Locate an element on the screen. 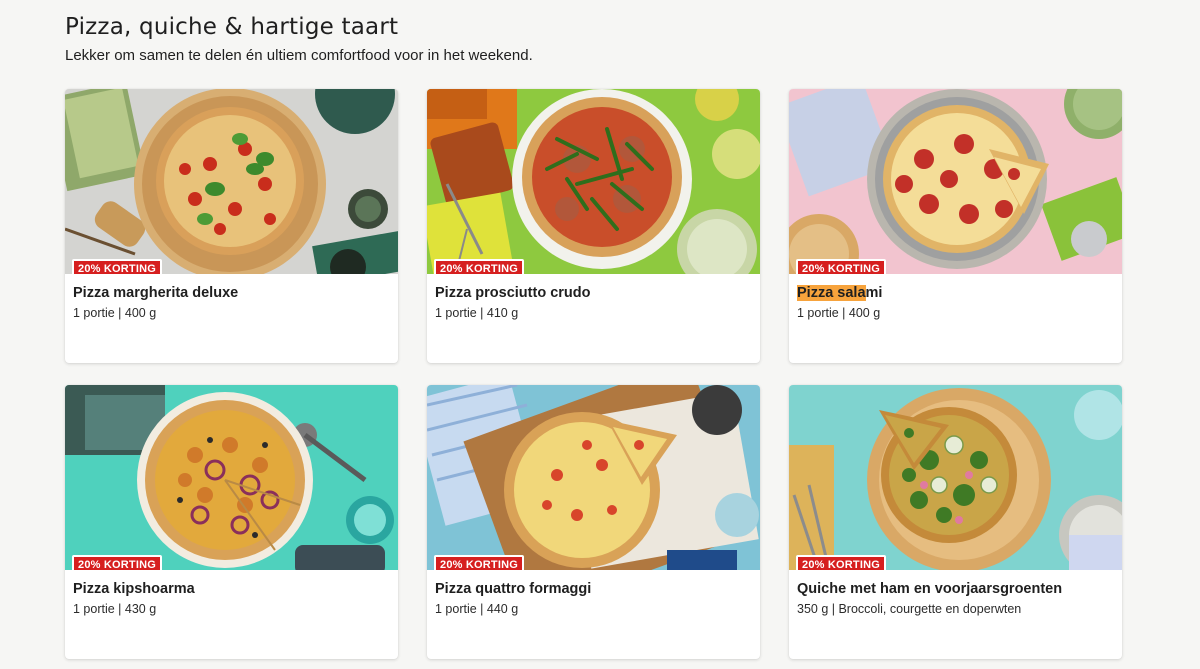 The height and width of the screenshot is (669, 1200). recipe-title: Pizza margherita deluxe is located at coordinates (231, 293).